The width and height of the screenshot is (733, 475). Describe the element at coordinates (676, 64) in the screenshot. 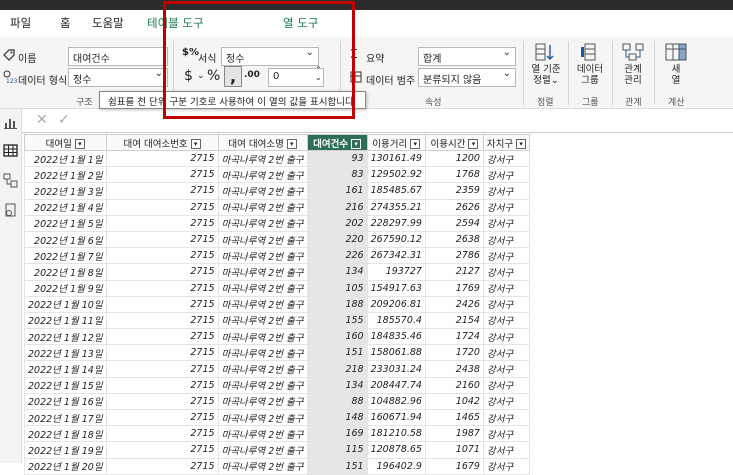

I see `new-column-button: 새 열` at that location.